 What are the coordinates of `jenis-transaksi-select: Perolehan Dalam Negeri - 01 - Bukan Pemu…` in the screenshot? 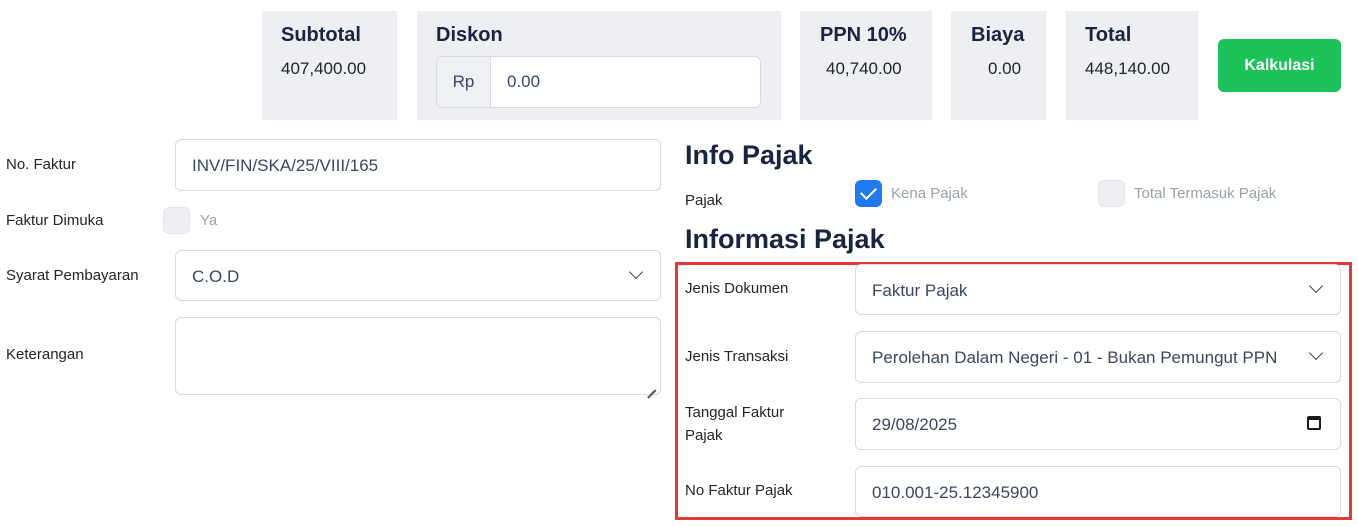 It's located at (1098, 357).